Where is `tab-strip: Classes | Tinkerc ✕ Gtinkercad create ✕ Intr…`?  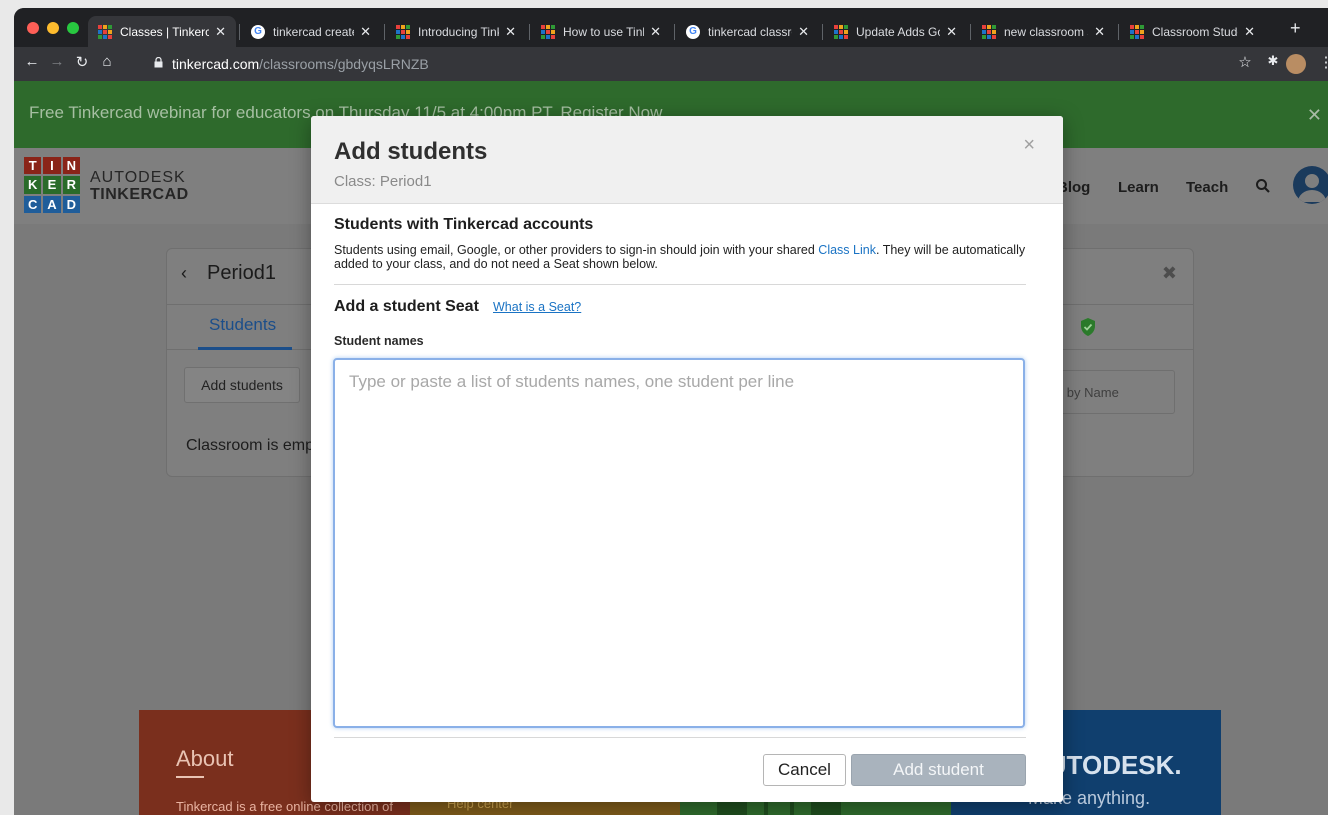 tab-strip: Classes | Tinkerc ✕ Gtinkercad create ✕ Intr… is located at coordinates (671, 27).